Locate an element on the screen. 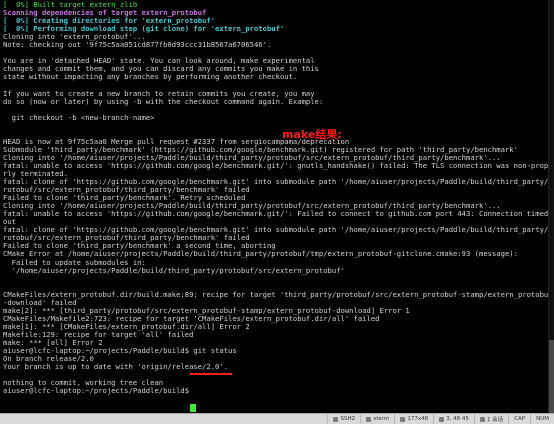  lock-icon is located at coordinates (336, 419).